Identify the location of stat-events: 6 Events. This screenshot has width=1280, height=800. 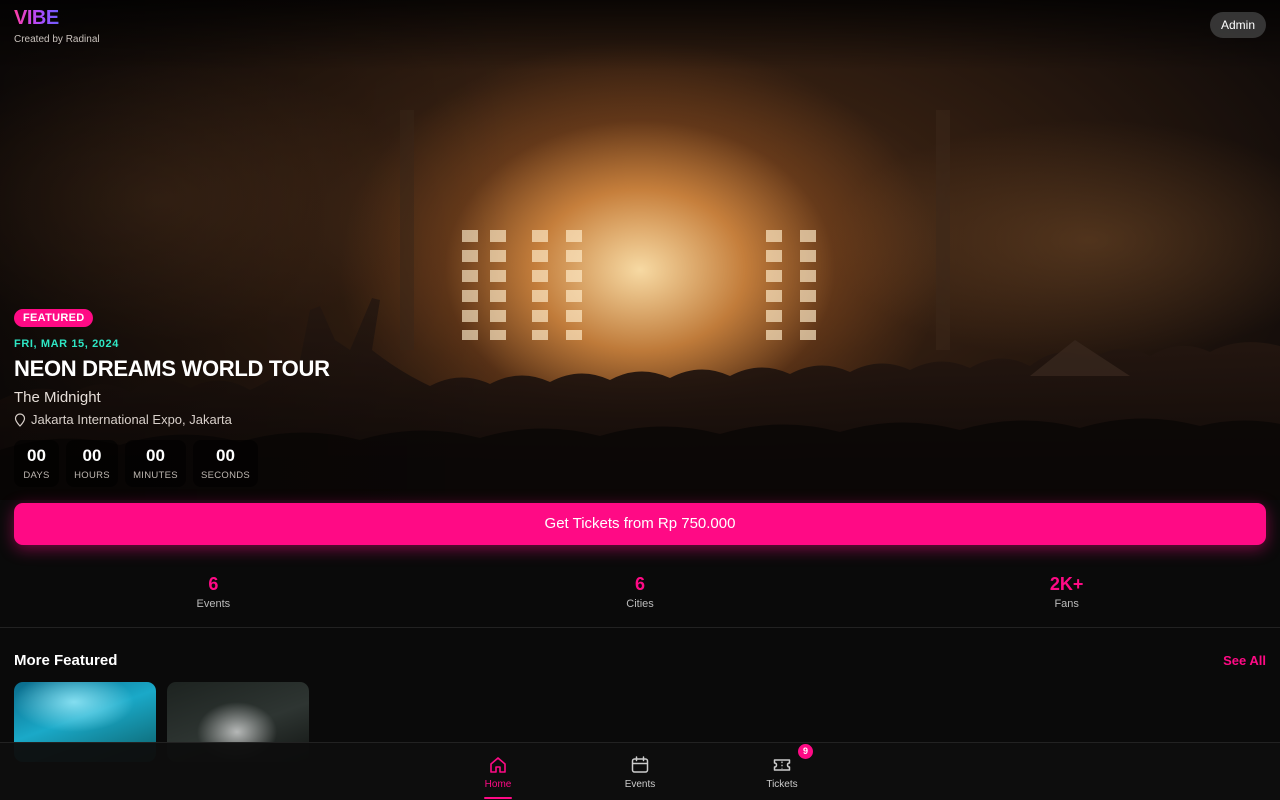
(213, 600).